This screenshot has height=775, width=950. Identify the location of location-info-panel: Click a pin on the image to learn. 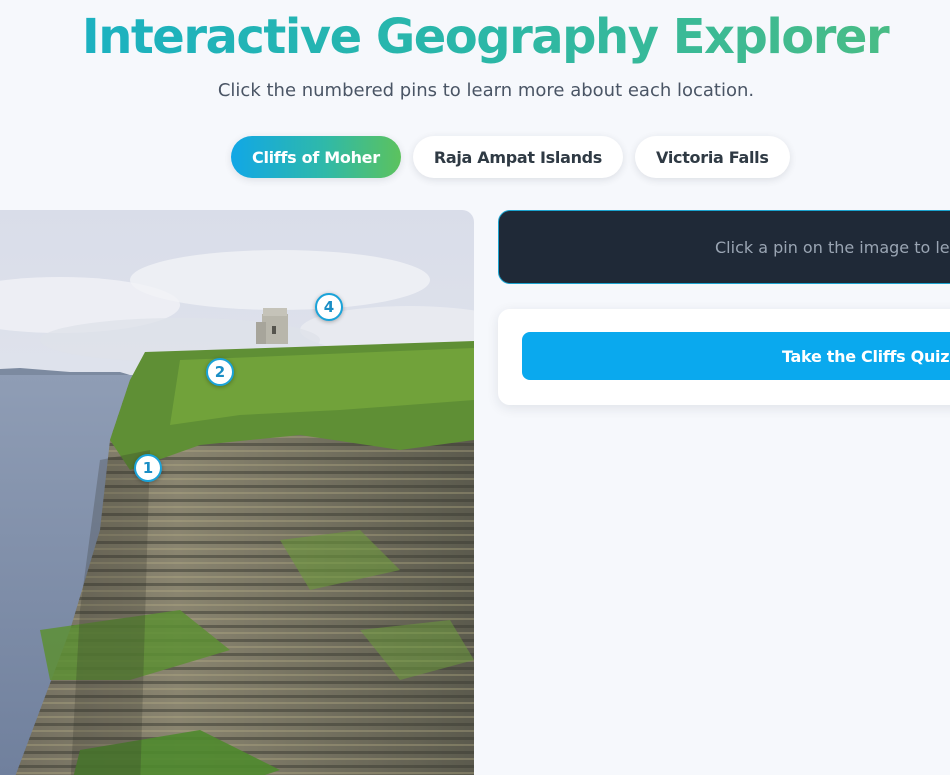
(724, 247).